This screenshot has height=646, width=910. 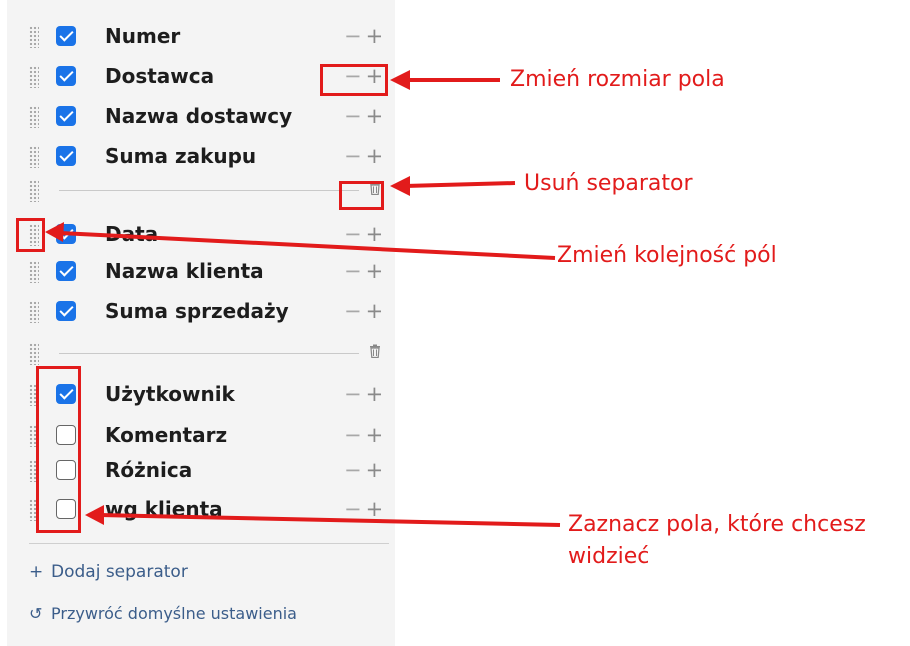 What do you see at coordinates (609, 556) in the screenshot?
I see `annotation-select-line2: widzieć` at bounding box center [609, 556].